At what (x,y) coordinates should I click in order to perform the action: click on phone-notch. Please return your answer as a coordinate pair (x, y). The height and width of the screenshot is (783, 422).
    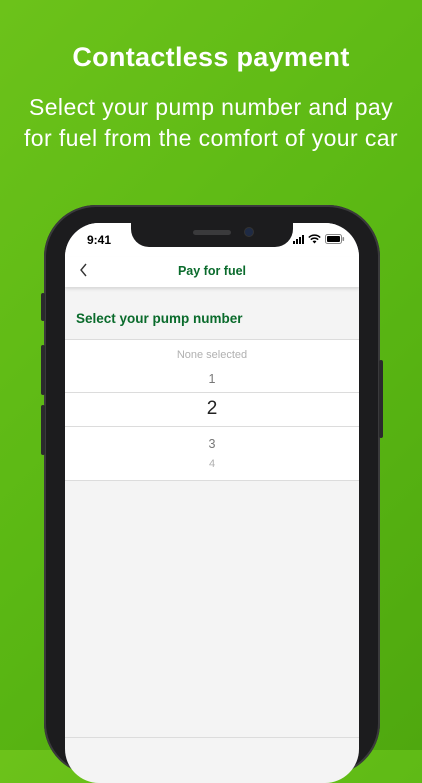
    Looking at the image, I should click on (212, 235).